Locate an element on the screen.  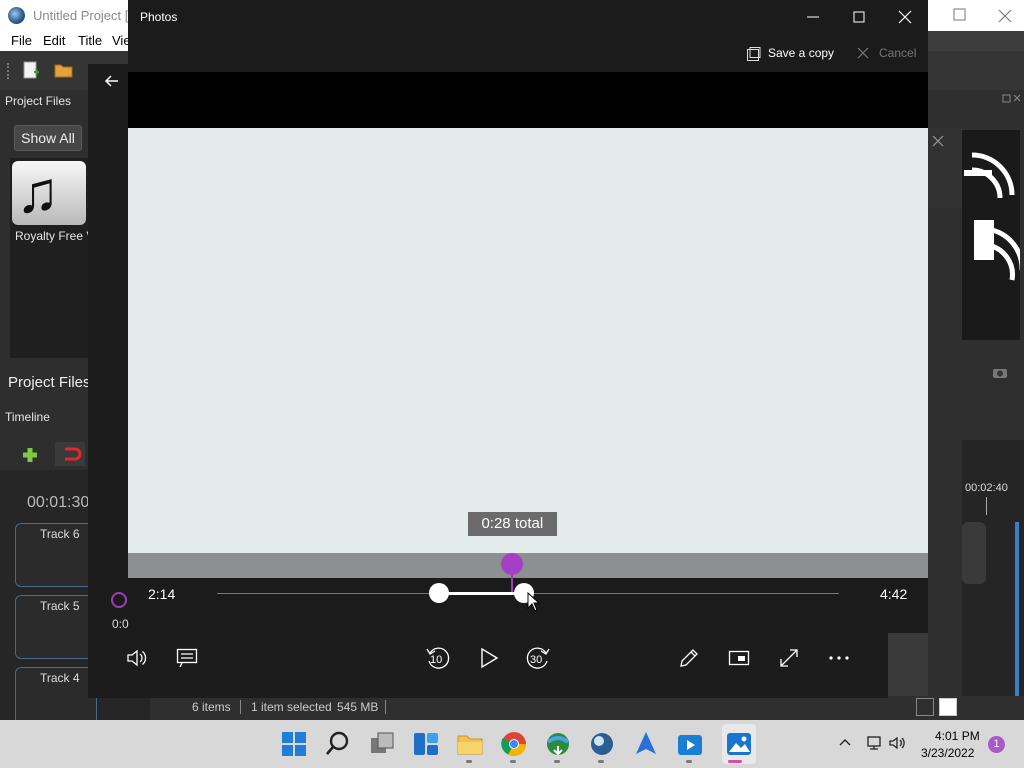
rewind-seconds-label: 10 is located at coordinates (436, 660).